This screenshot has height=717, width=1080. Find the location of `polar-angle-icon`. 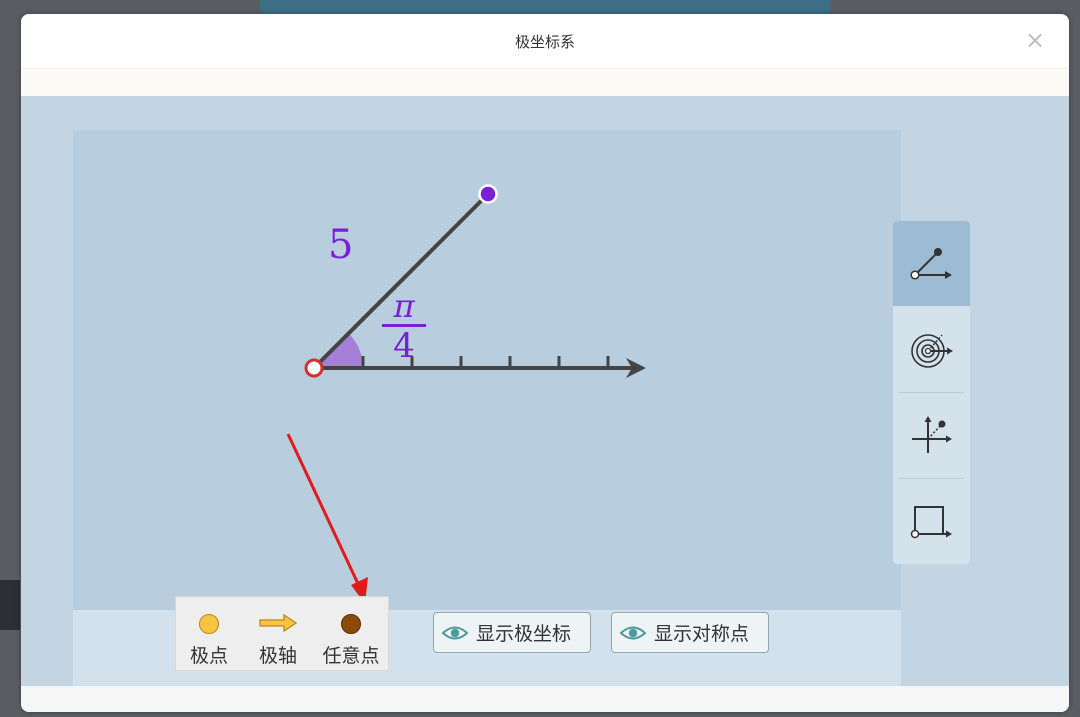

polar-angle-icon is located at coordinates (931, 264).